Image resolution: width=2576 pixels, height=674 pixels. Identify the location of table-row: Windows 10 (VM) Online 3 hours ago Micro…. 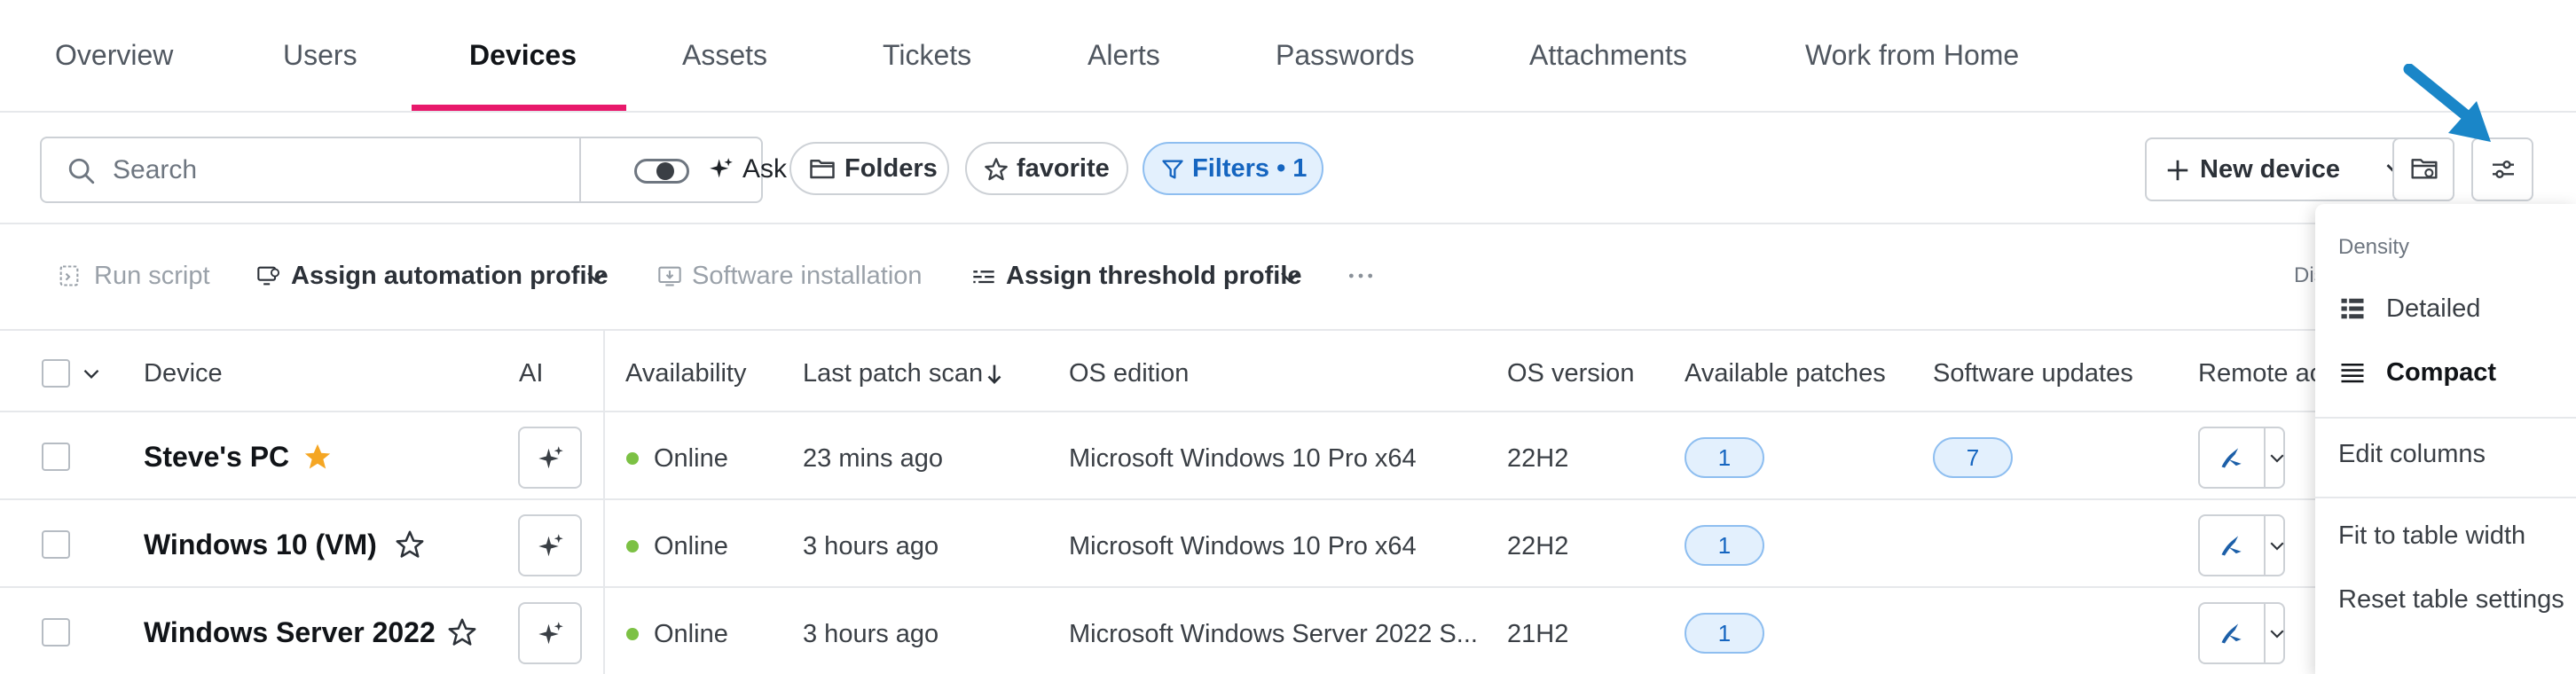
(1288, 545).